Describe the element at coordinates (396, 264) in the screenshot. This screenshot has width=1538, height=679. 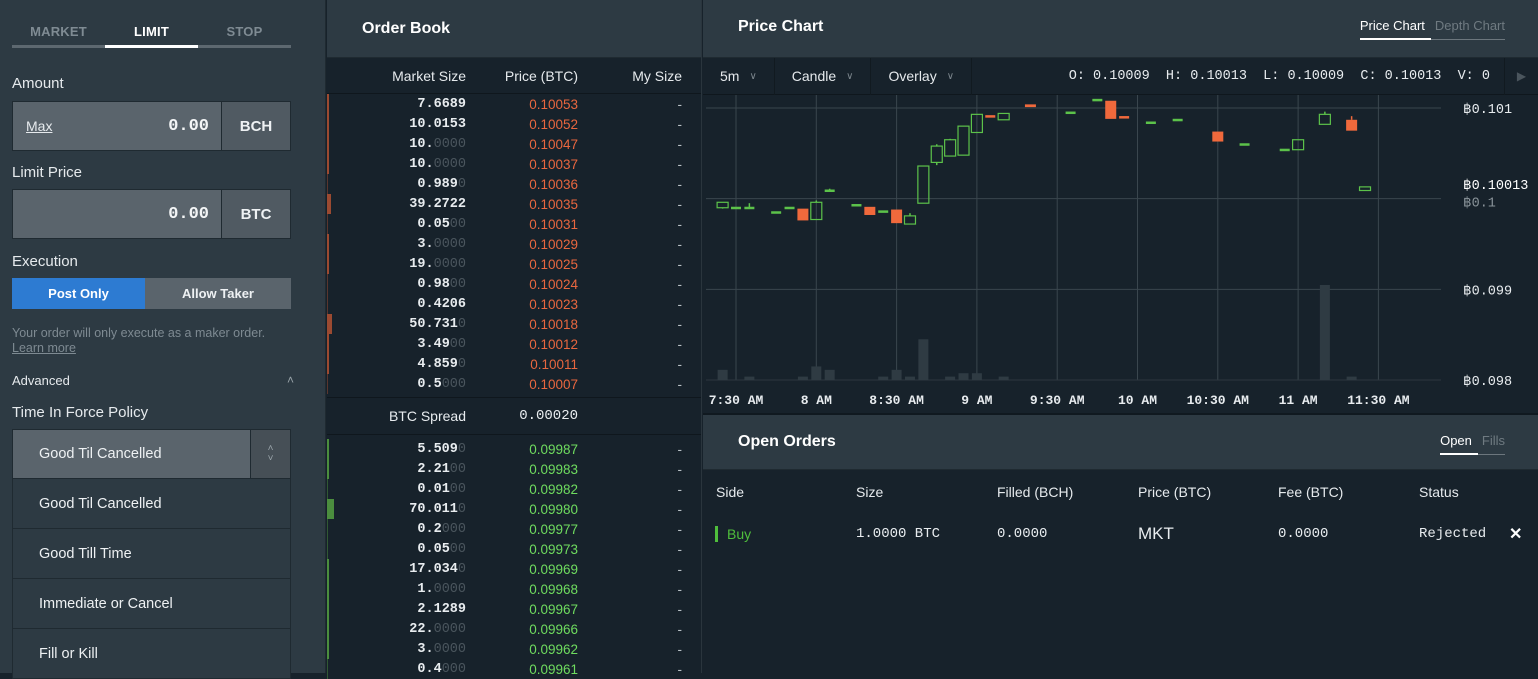
I see `market-size: 19.0000` at that location.